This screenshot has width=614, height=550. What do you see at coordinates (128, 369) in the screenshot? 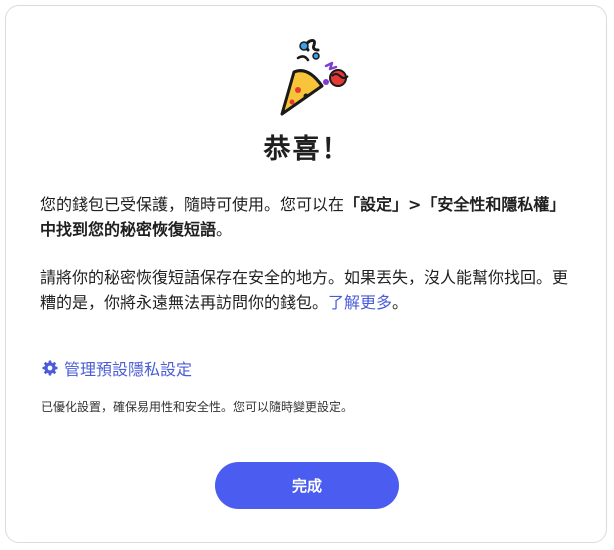
I see `privacy-link-label: 管理預設隱私設定` at bounding box center [128, 369].